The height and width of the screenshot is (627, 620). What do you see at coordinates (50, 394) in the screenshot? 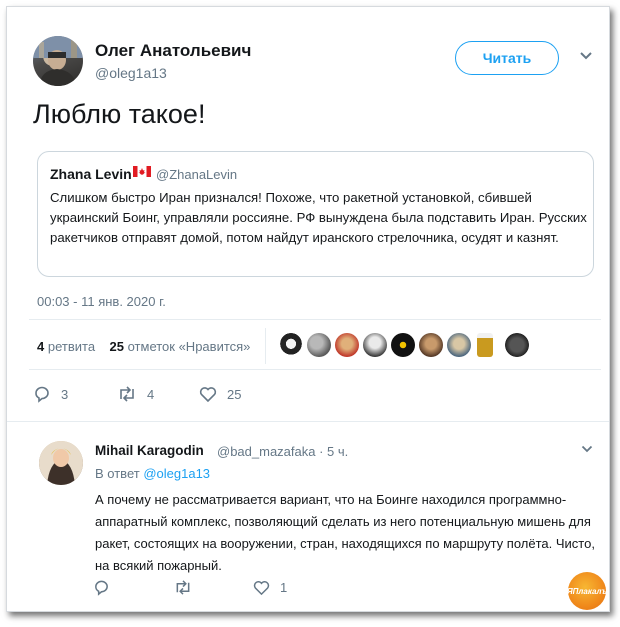
I see `reply-action: 3` at bounding box center [50, 394].